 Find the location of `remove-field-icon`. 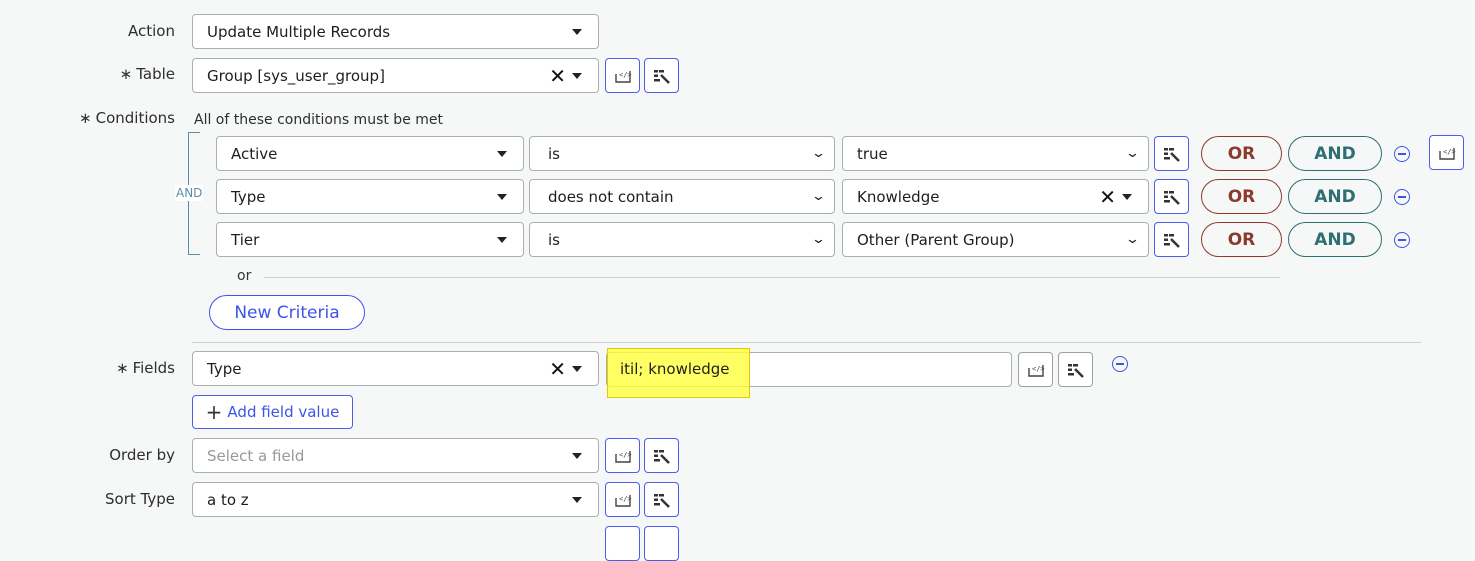

remove-field-icon is located at coordinates (1120, 364).